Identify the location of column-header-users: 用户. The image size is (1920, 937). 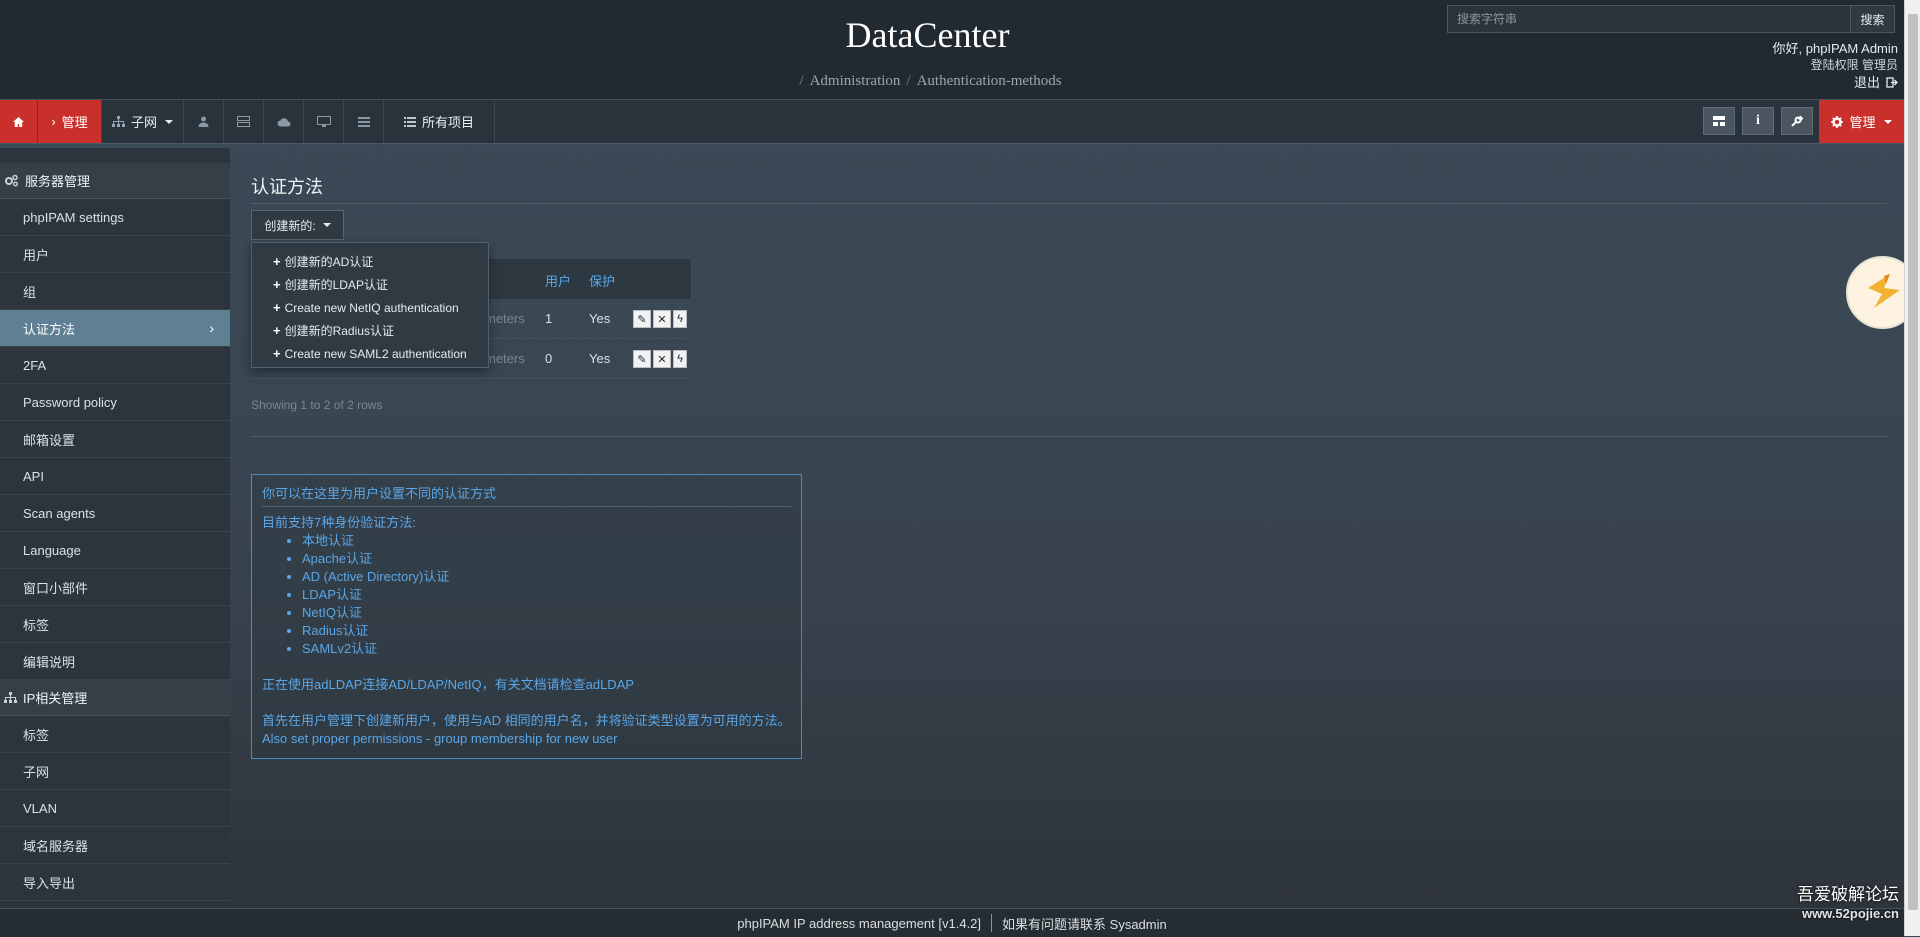
(558, 280).